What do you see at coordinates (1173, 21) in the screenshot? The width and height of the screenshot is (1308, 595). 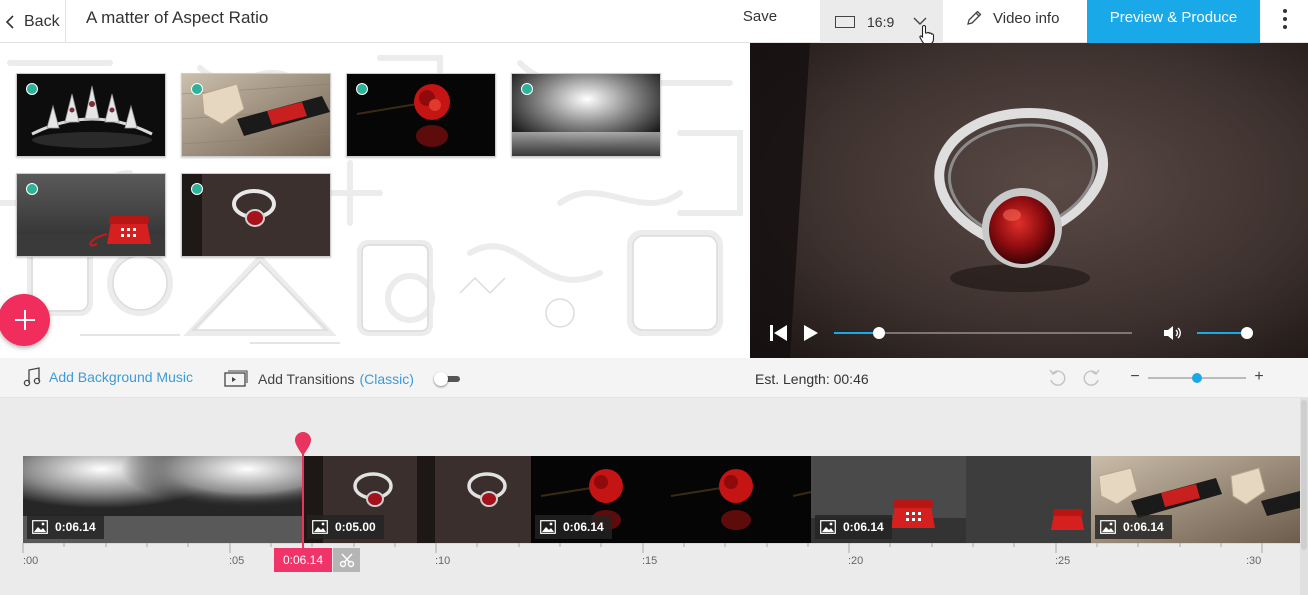 I see `preview-produce-button: Preview & Produce` at bounding box center [1173, 21].